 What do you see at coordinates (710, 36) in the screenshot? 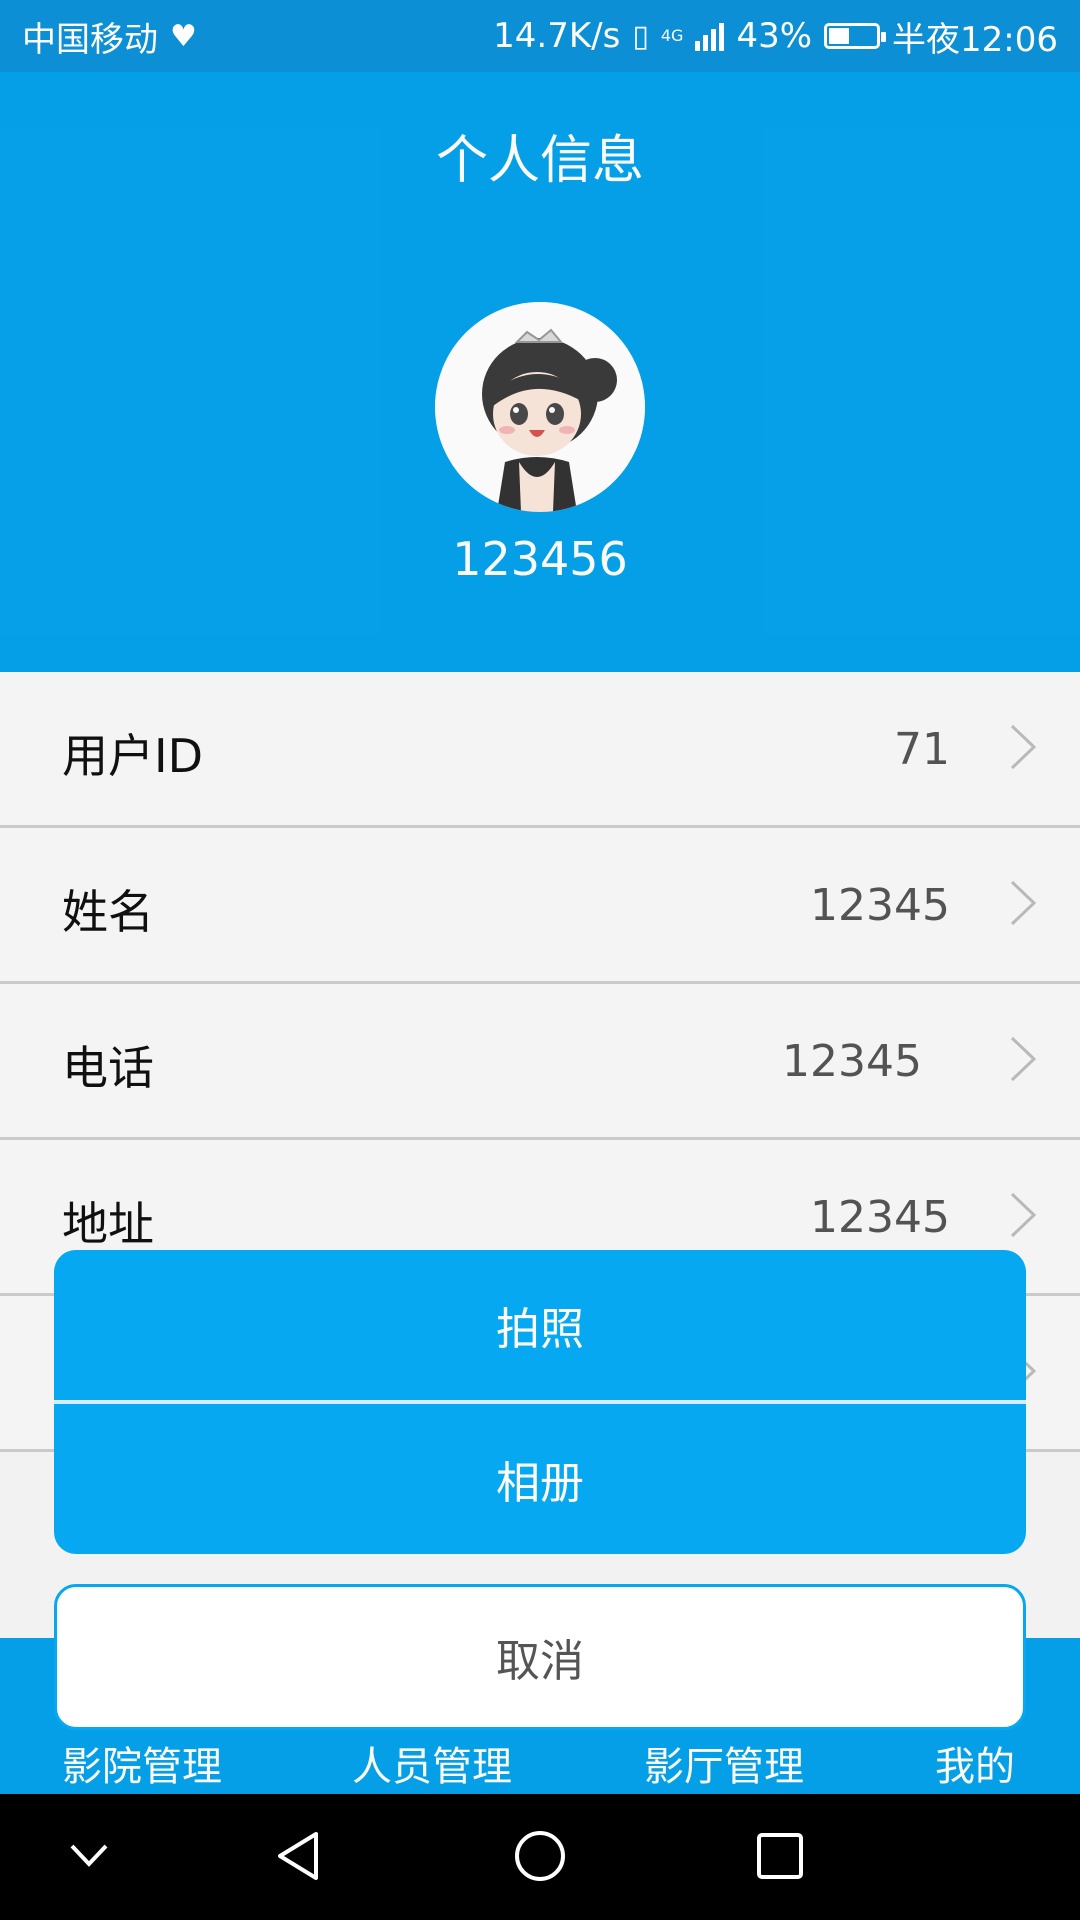
I see `signal-icon` at bounding box center [710, 36].